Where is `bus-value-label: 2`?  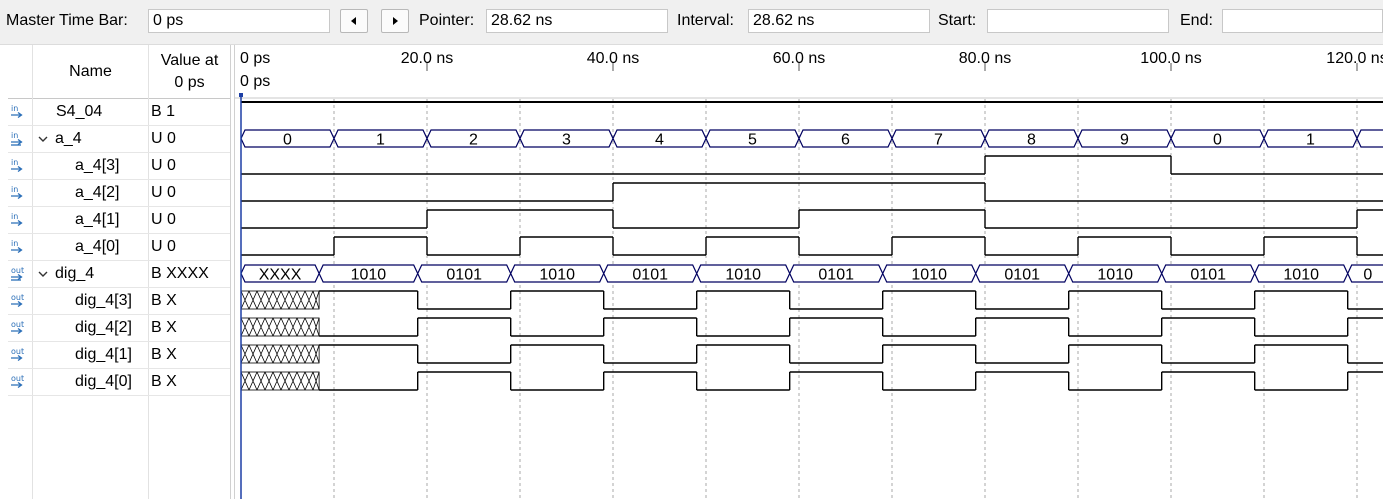
bus-value-label: 2 is located at coordinates (473, 140).